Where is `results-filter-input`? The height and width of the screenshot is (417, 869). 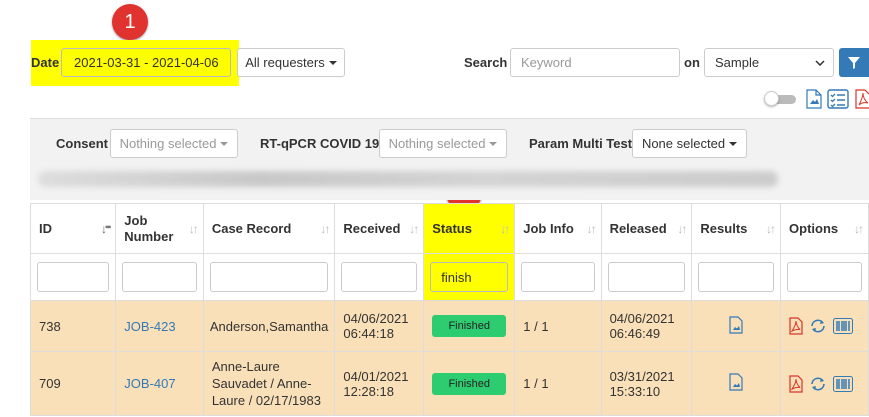
results-filter-input is located at coordinates (736, 277).